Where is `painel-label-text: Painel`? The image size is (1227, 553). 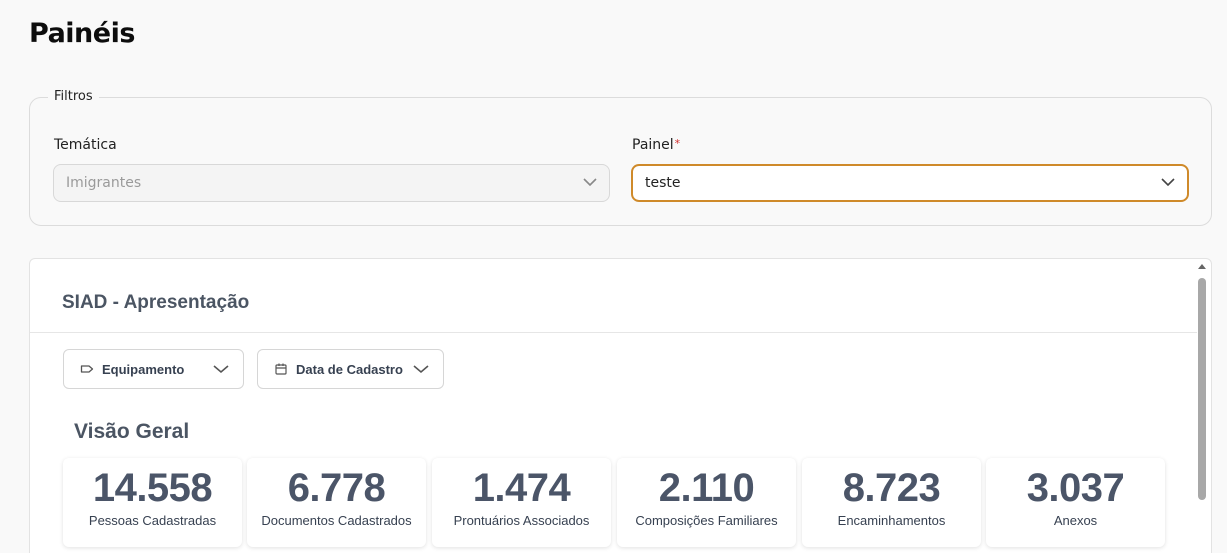 painel-label-text: Painel is located at coordinates (653, 145).